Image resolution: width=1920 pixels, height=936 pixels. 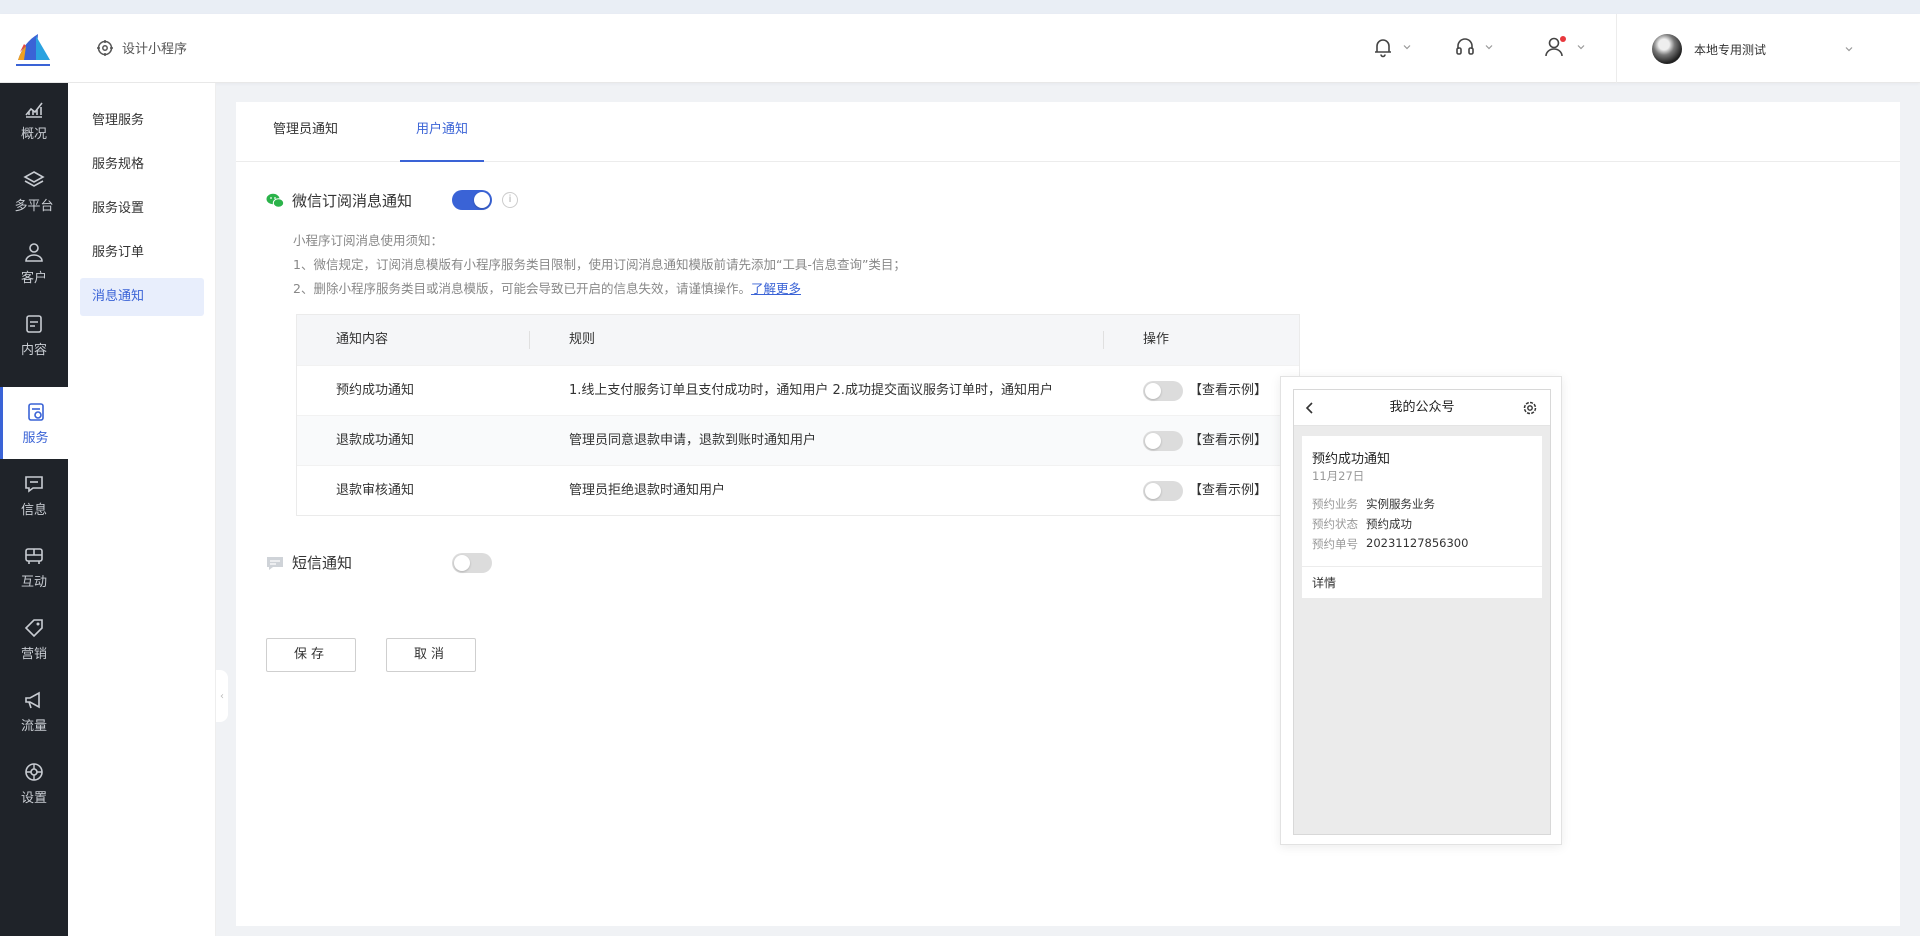 I want to click on sidebar-item-label: 信息, so click(x=33, y=510).